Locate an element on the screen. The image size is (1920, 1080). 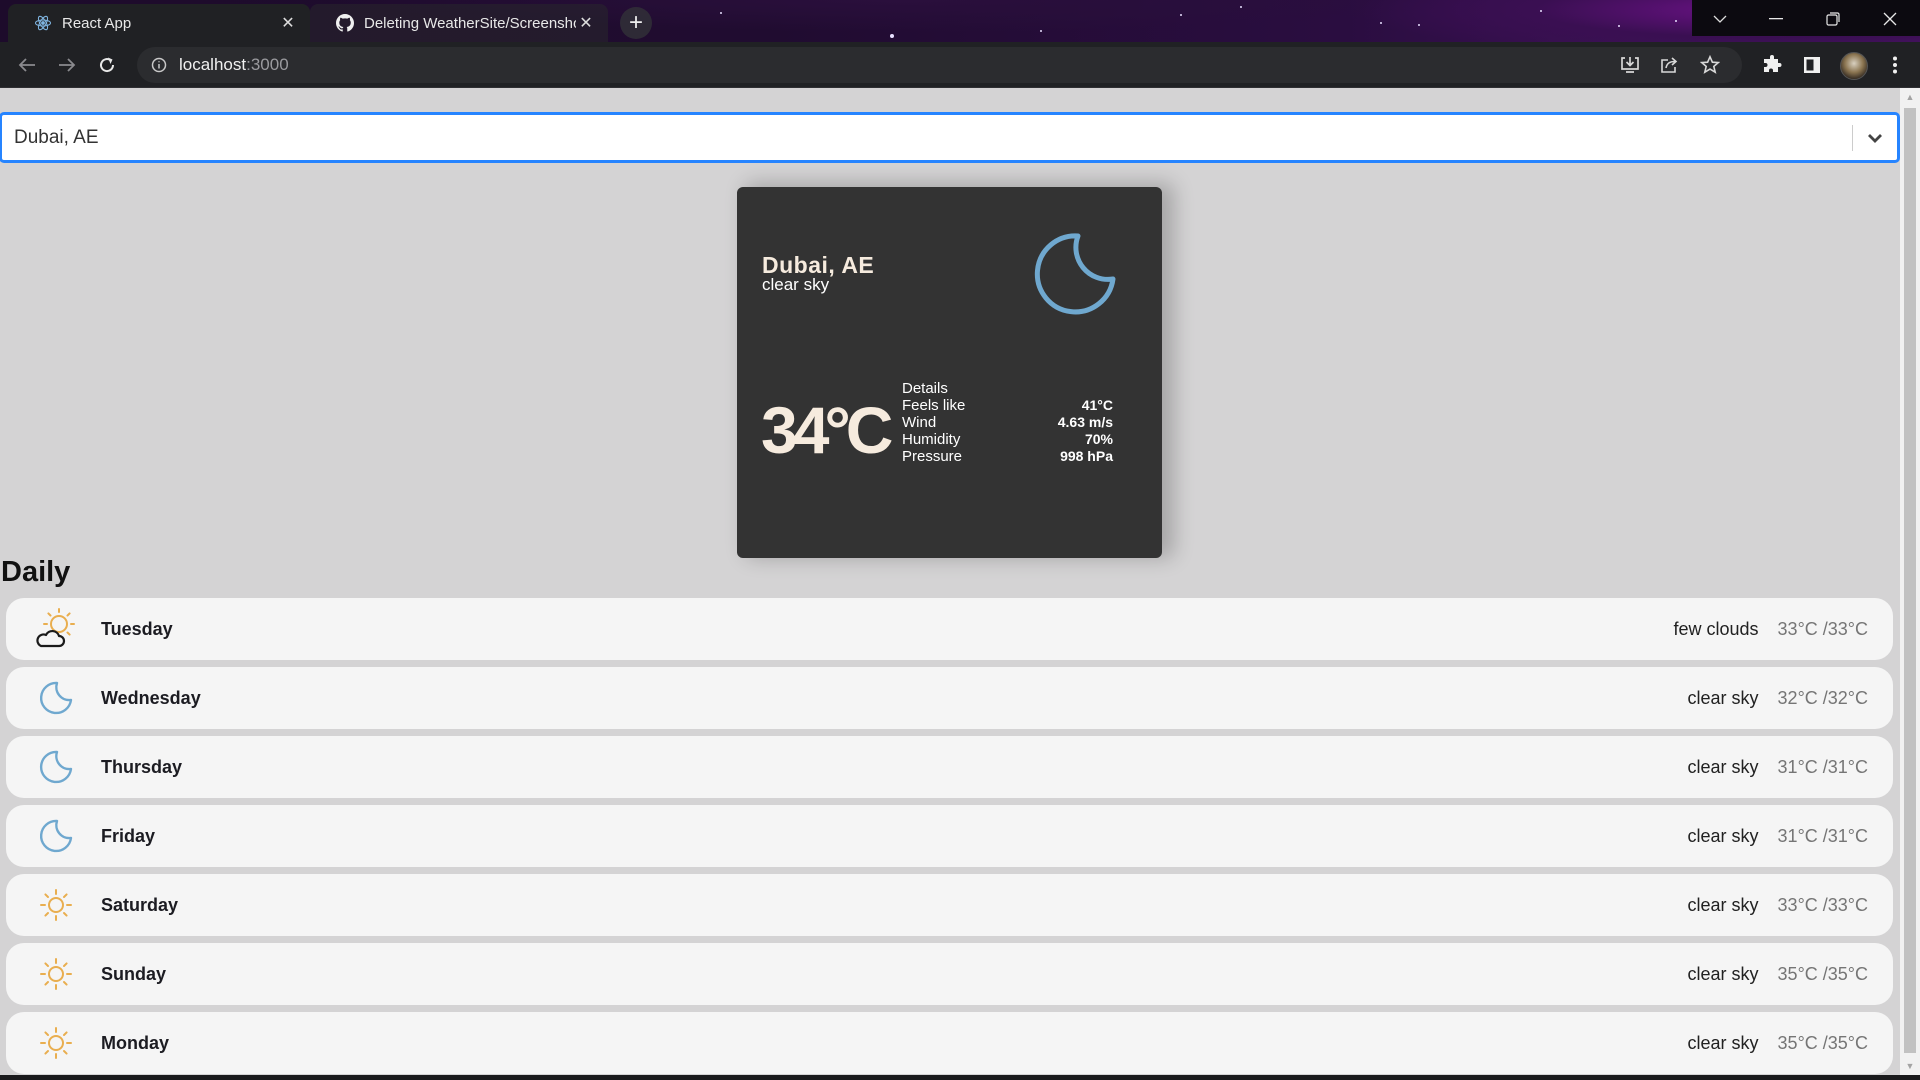
address-bar: localhost:3000 is located at coordinates (939, 65).